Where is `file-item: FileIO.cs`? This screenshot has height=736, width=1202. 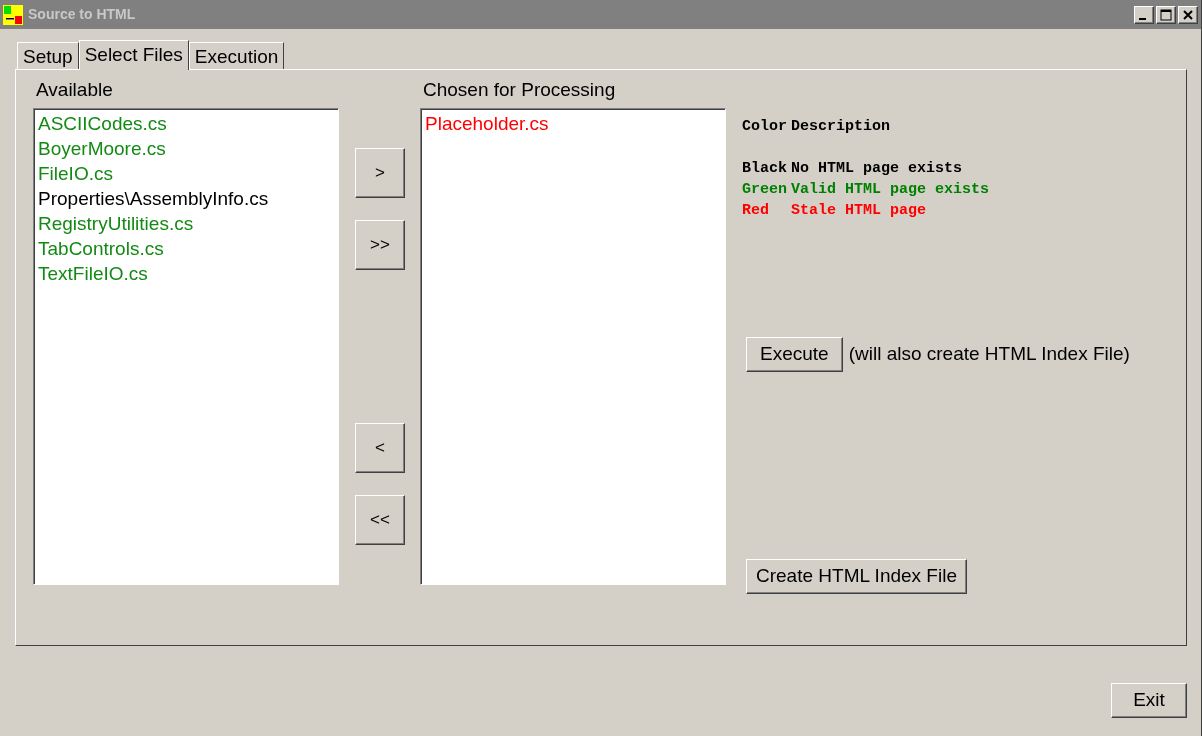 file-item: FileIO.cs is located at coordinates (186, 173).